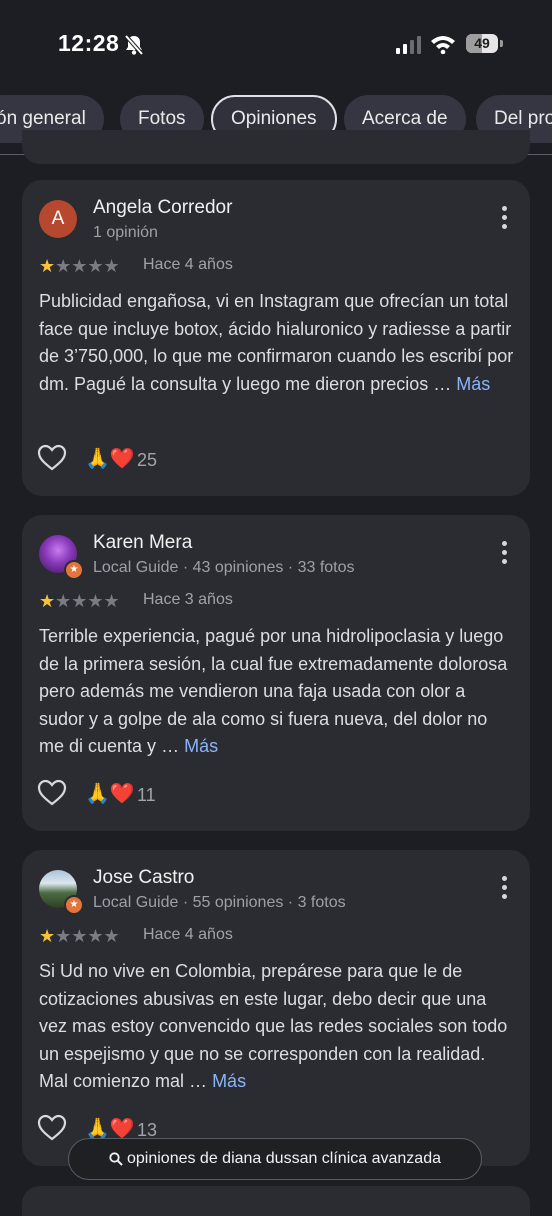 The width and height of the screenshot is (552, 1216). Describe the element at coordinates (116, 1159) in the screenshot. I see `search-icon` at that location.